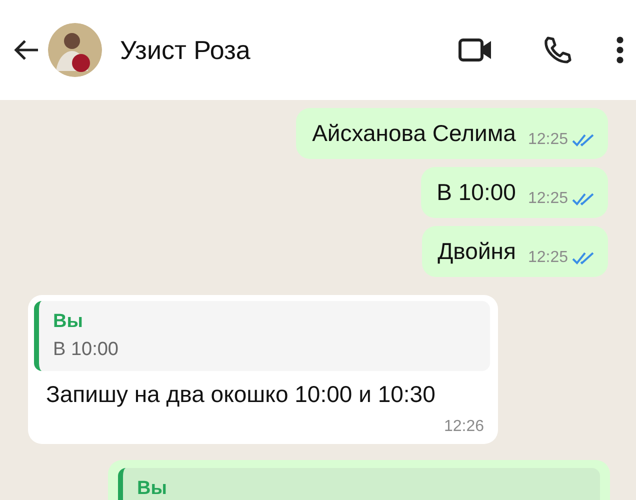 The image size is (636, 500). I want to click on message-text: Запишу на два окошко 10:00 и 10:30, so click(240, 394).